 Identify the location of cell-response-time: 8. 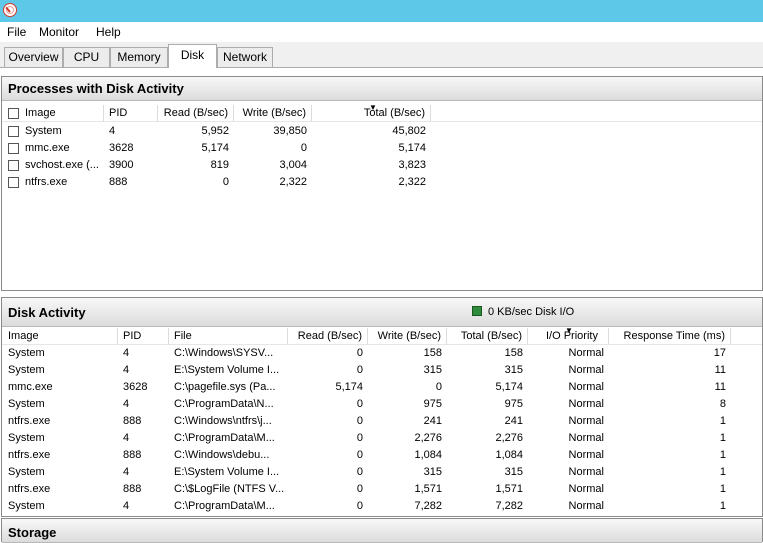
(722, 404).